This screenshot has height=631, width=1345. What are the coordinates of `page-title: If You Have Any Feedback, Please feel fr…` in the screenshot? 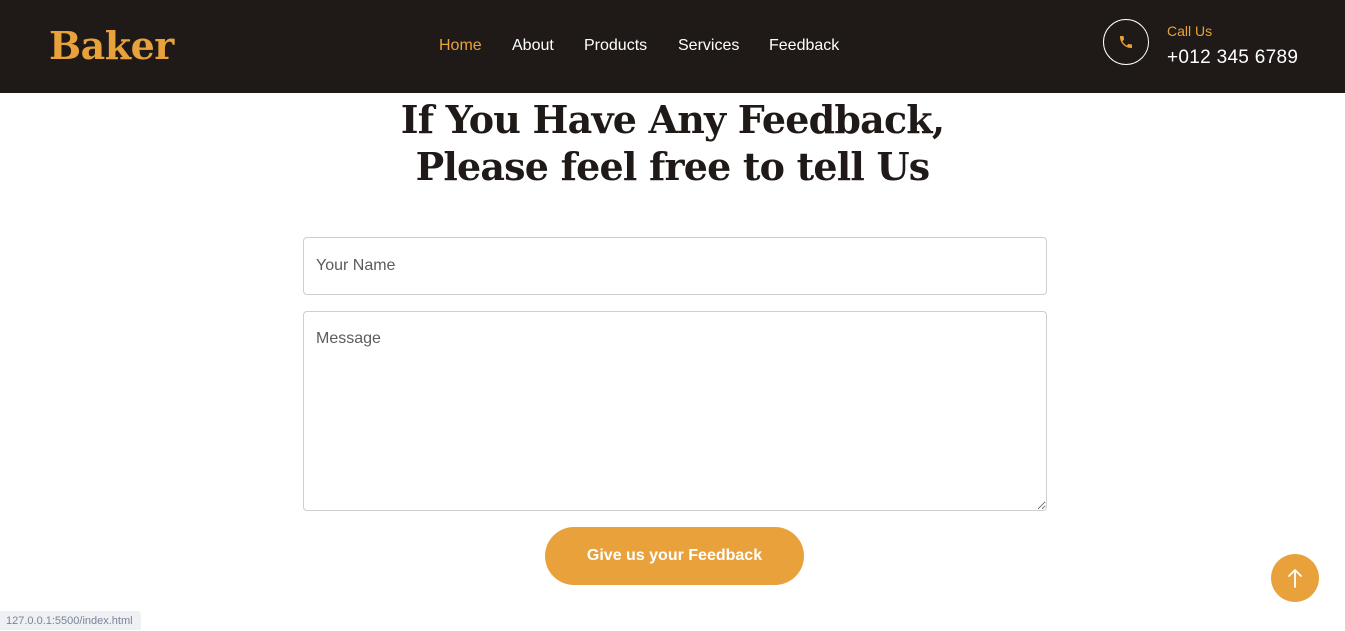 It's located at (672, 143).